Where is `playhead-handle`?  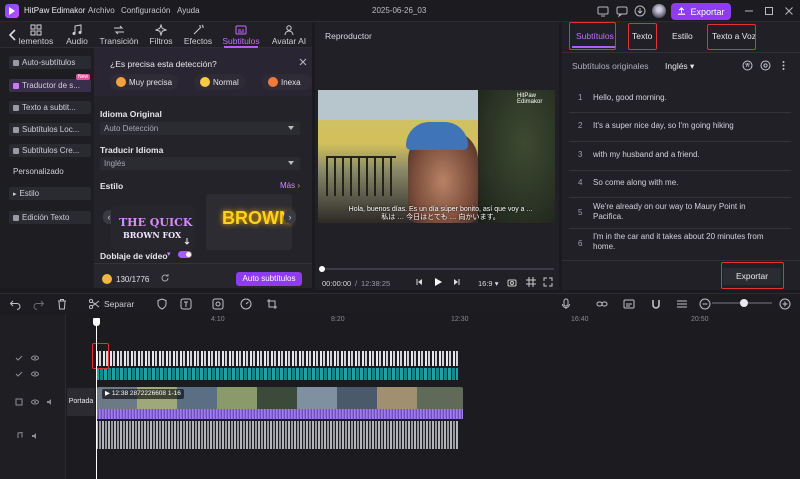
playhead-handle is located at coordinates (96, 322).